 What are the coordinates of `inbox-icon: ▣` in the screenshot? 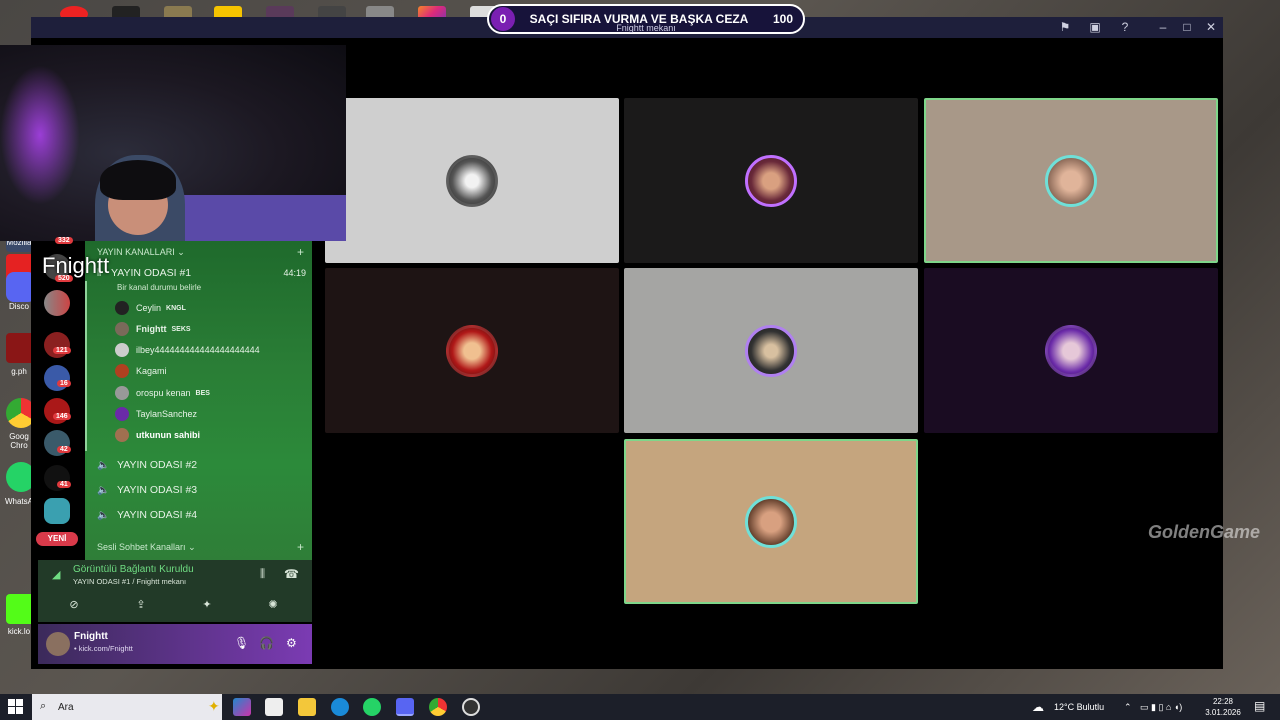 It's located at (1095, 27).